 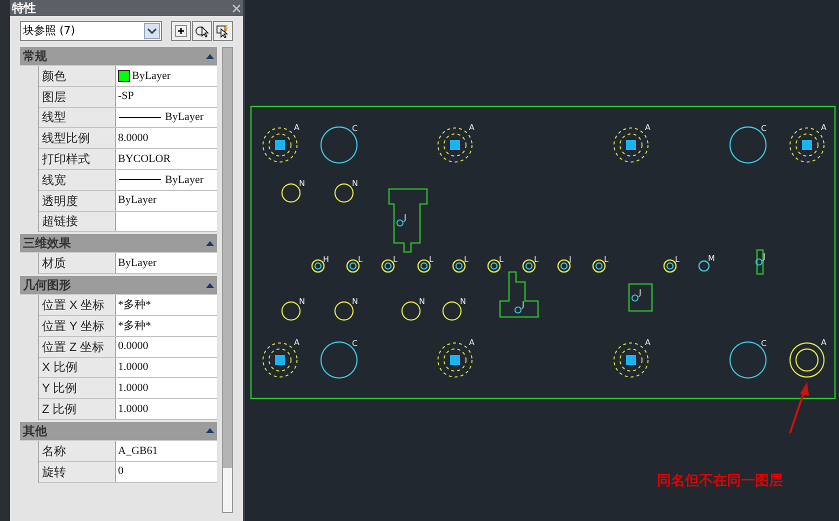 What do you see at coordinates (720, 481) in the screenshot?
I see `annotation-text: 同名但不在同一图层` at bounding box center [720, 481].